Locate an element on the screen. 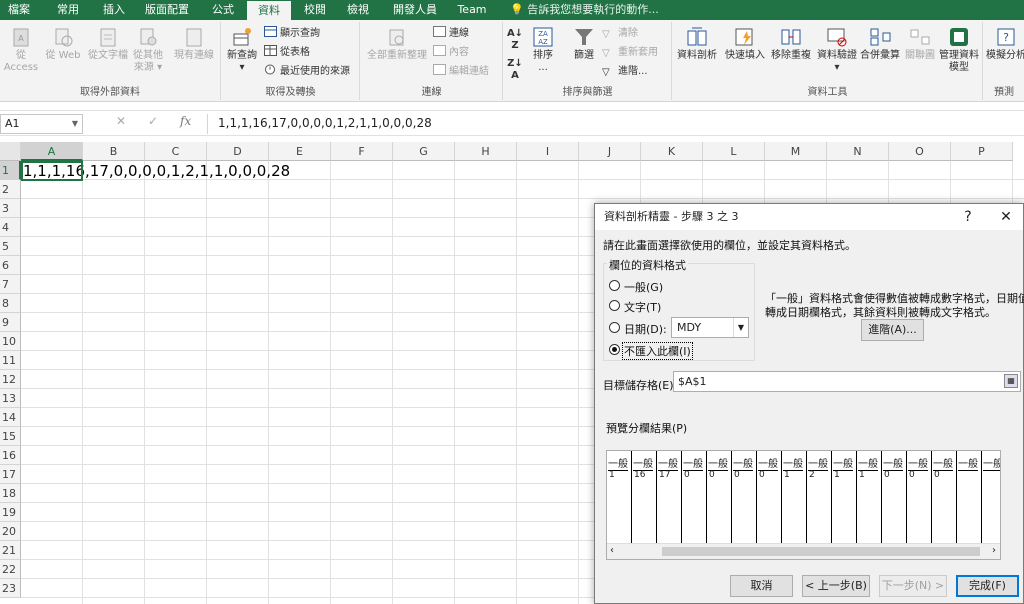  preview-column: 一般 2 is located at coordinates (819, 498).